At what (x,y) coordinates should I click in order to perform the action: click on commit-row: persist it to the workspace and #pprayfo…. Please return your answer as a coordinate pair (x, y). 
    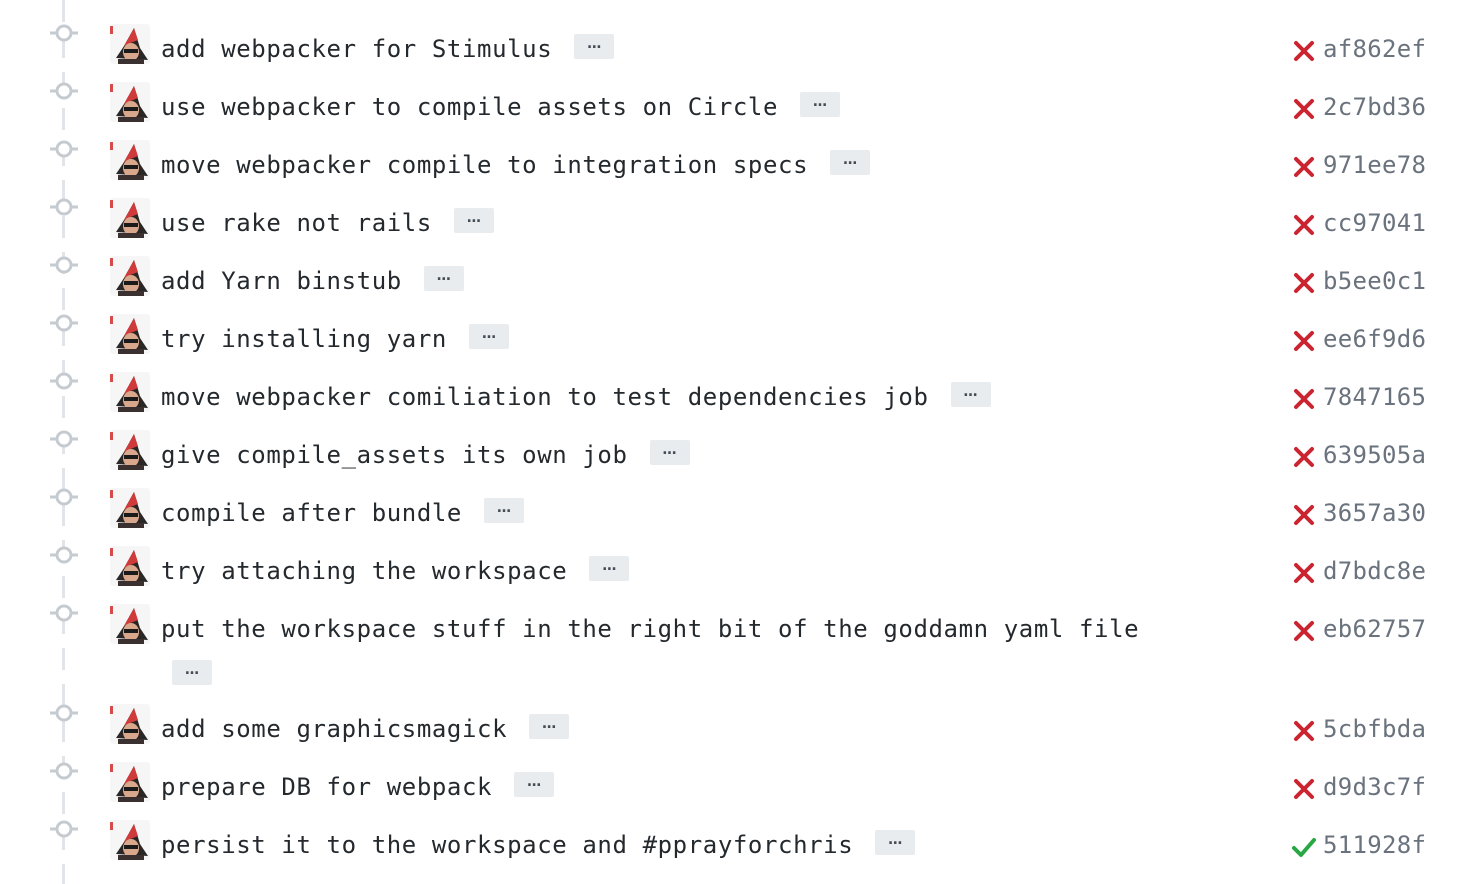
    Looking at the image, I should click on (729, 833).